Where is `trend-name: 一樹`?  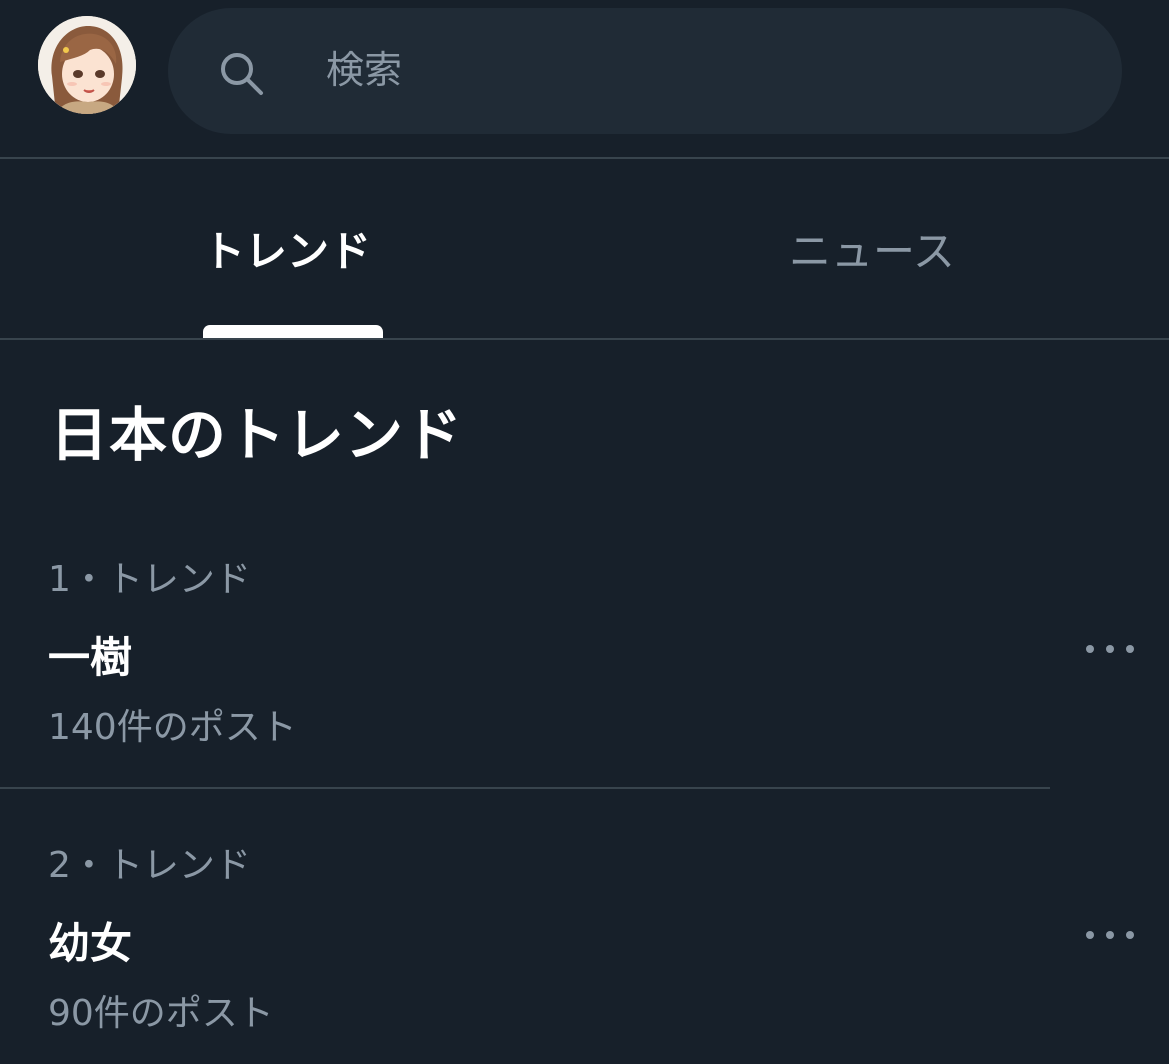
trend-name: 一樹 is located at coordinates (90, 657).